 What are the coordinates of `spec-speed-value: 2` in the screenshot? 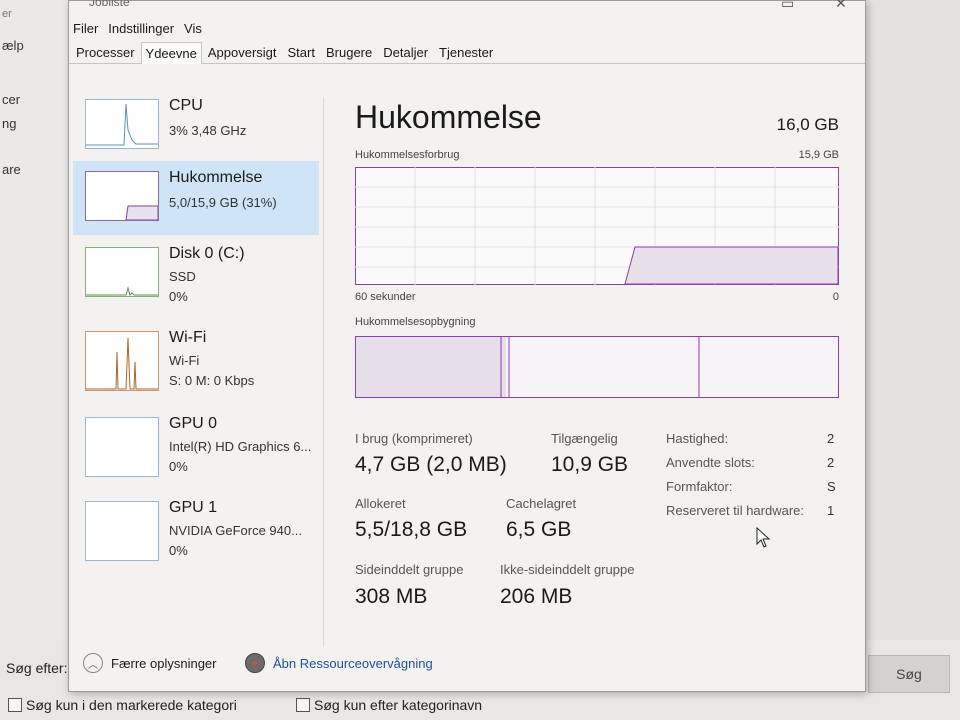 It's located at (831, 438).